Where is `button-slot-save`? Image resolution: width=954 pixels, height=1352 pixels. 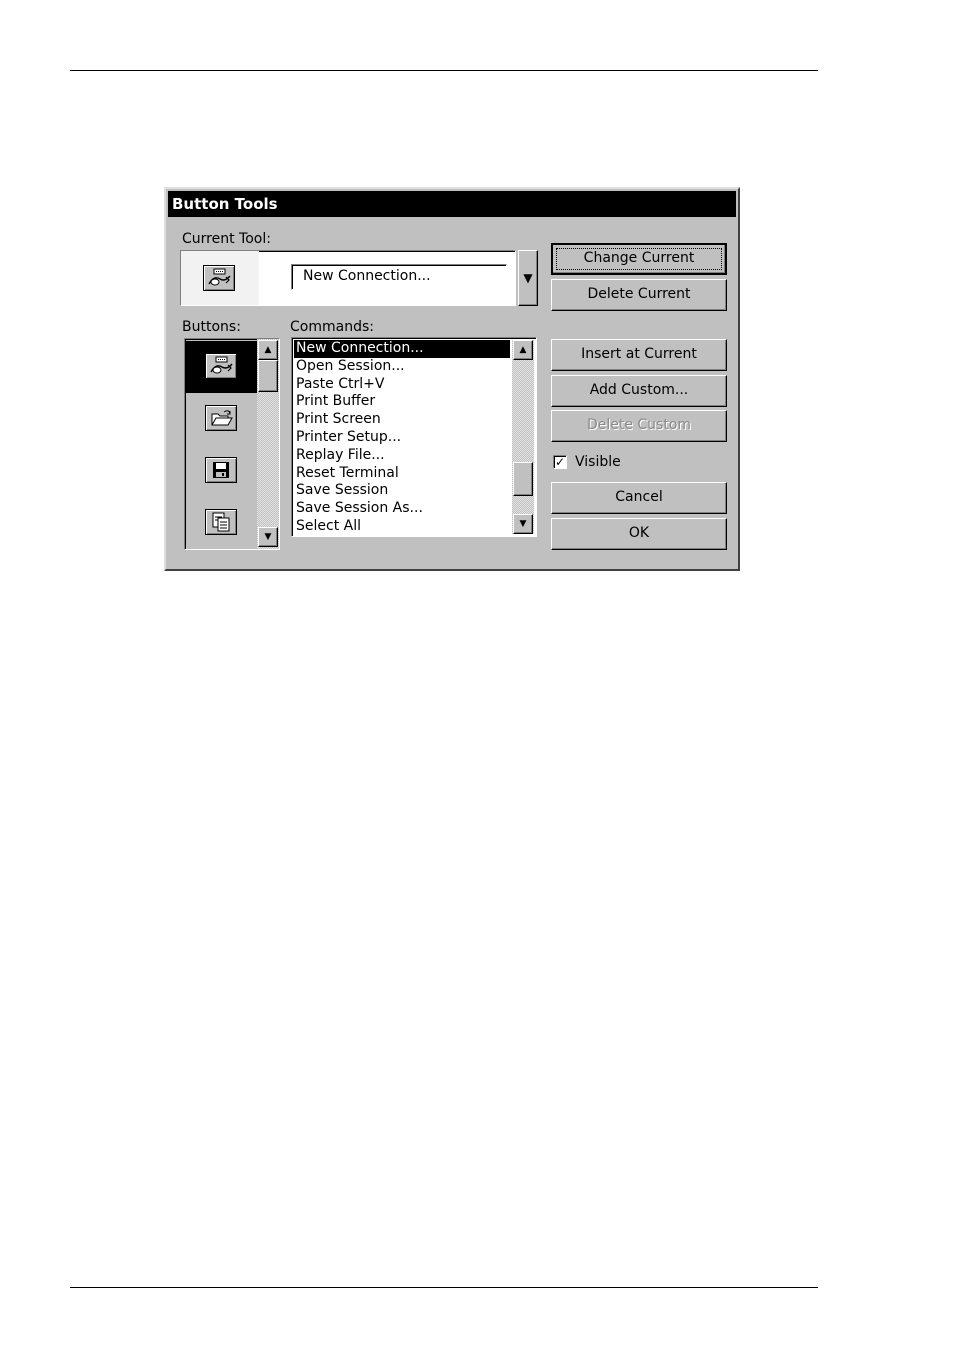
button-slot-save is located at coordinates (221, 471).